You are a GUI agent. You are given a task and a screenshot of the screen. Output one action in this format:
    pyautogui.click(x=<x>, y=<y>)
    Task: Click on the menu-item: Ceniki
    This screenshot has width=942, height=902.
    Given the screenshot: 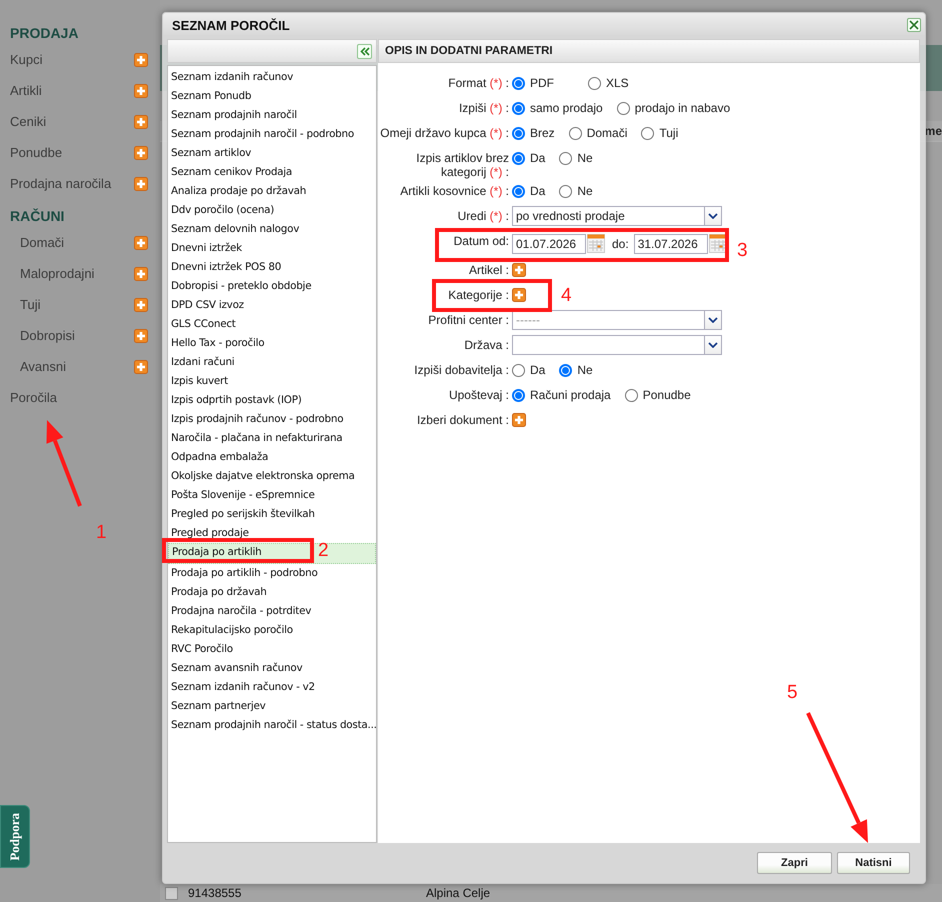 What is the action you would take?
    pyautogui.click(x=28, y=121)
    